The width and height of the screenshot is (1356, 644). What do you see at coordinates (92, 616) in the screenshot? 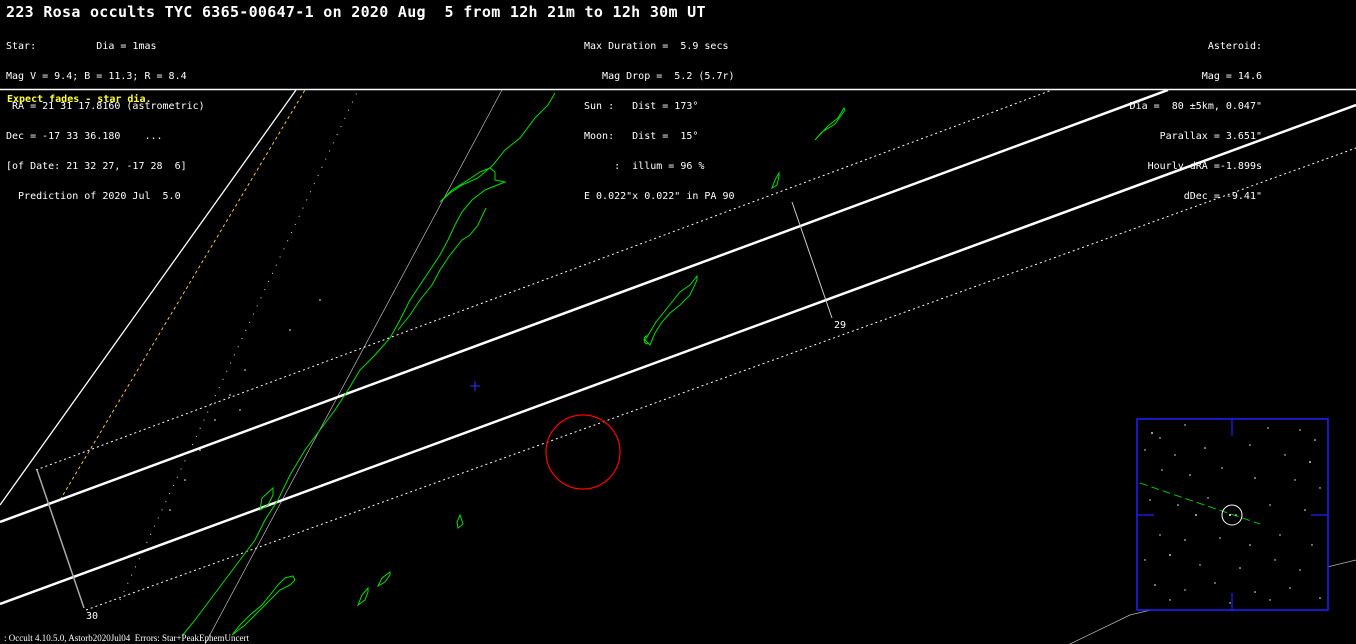
I see `time-label-30: 30` at bounding box center [92, 616].